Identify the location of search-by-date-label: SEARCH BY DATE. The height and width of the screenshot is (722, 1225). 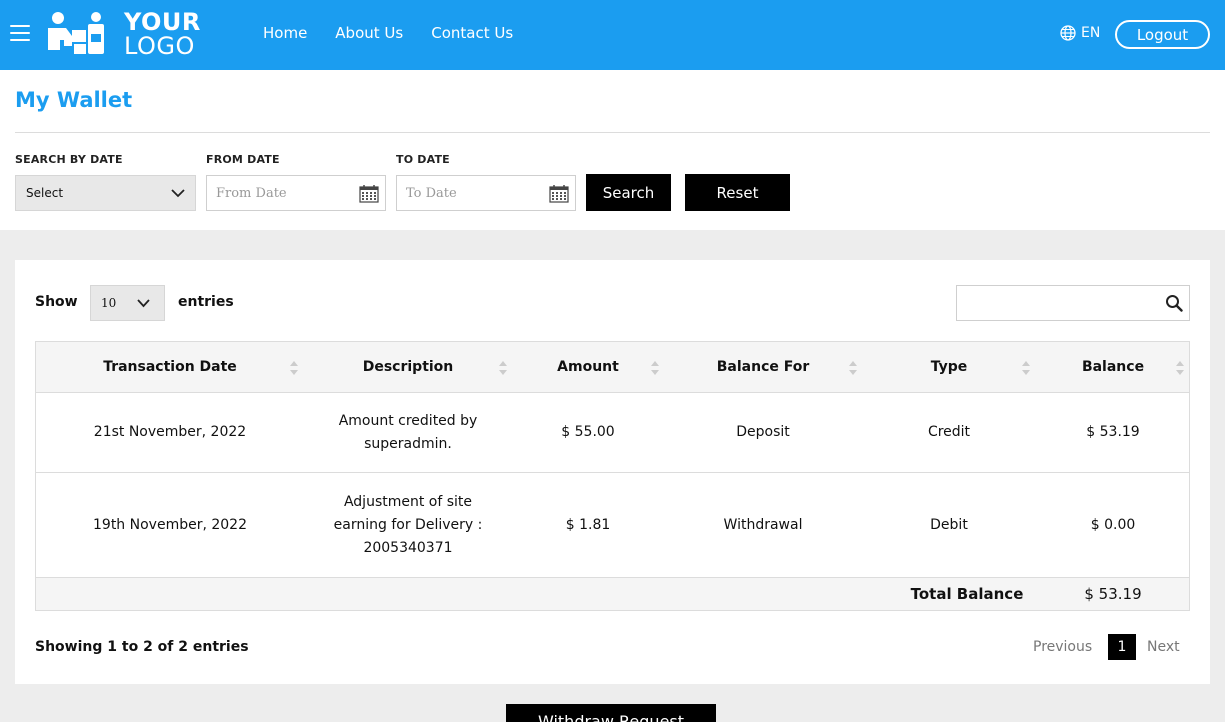
(69, 159).